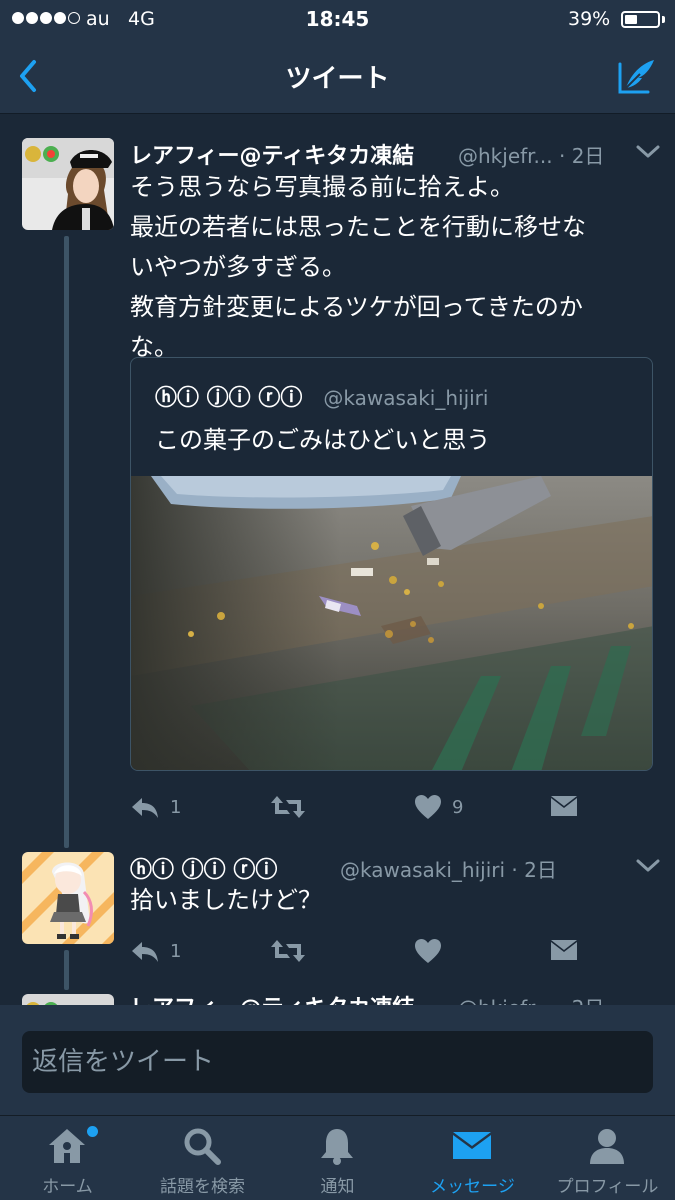 The width and height of the screenshot is (675, 1200). I want to click on tweet-text-line: 教育方針変更によるツケが回ってきたのか, so click(356, 307).